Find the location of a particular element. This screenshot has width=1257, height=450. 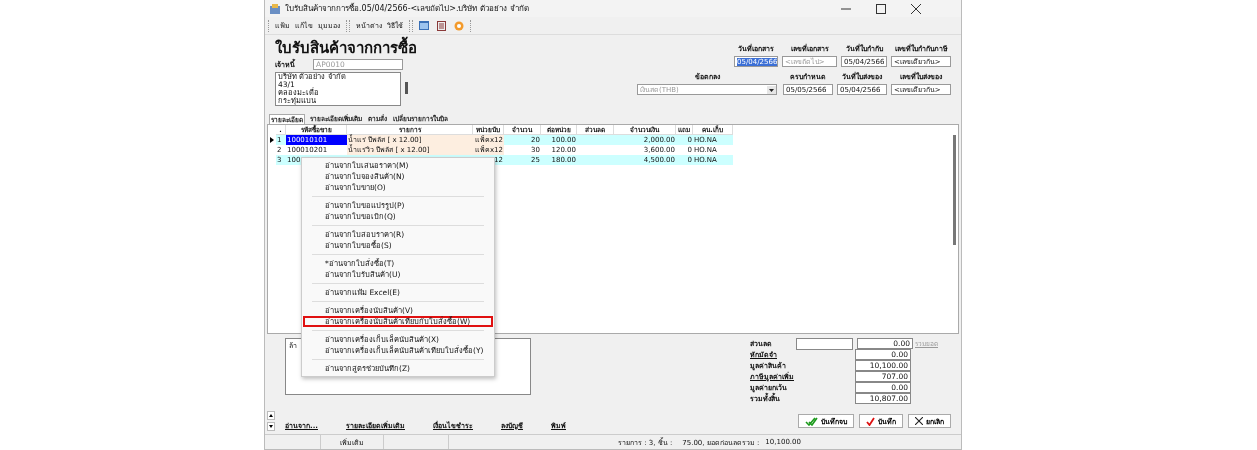

window-icon is located at coordinates (424, 25).